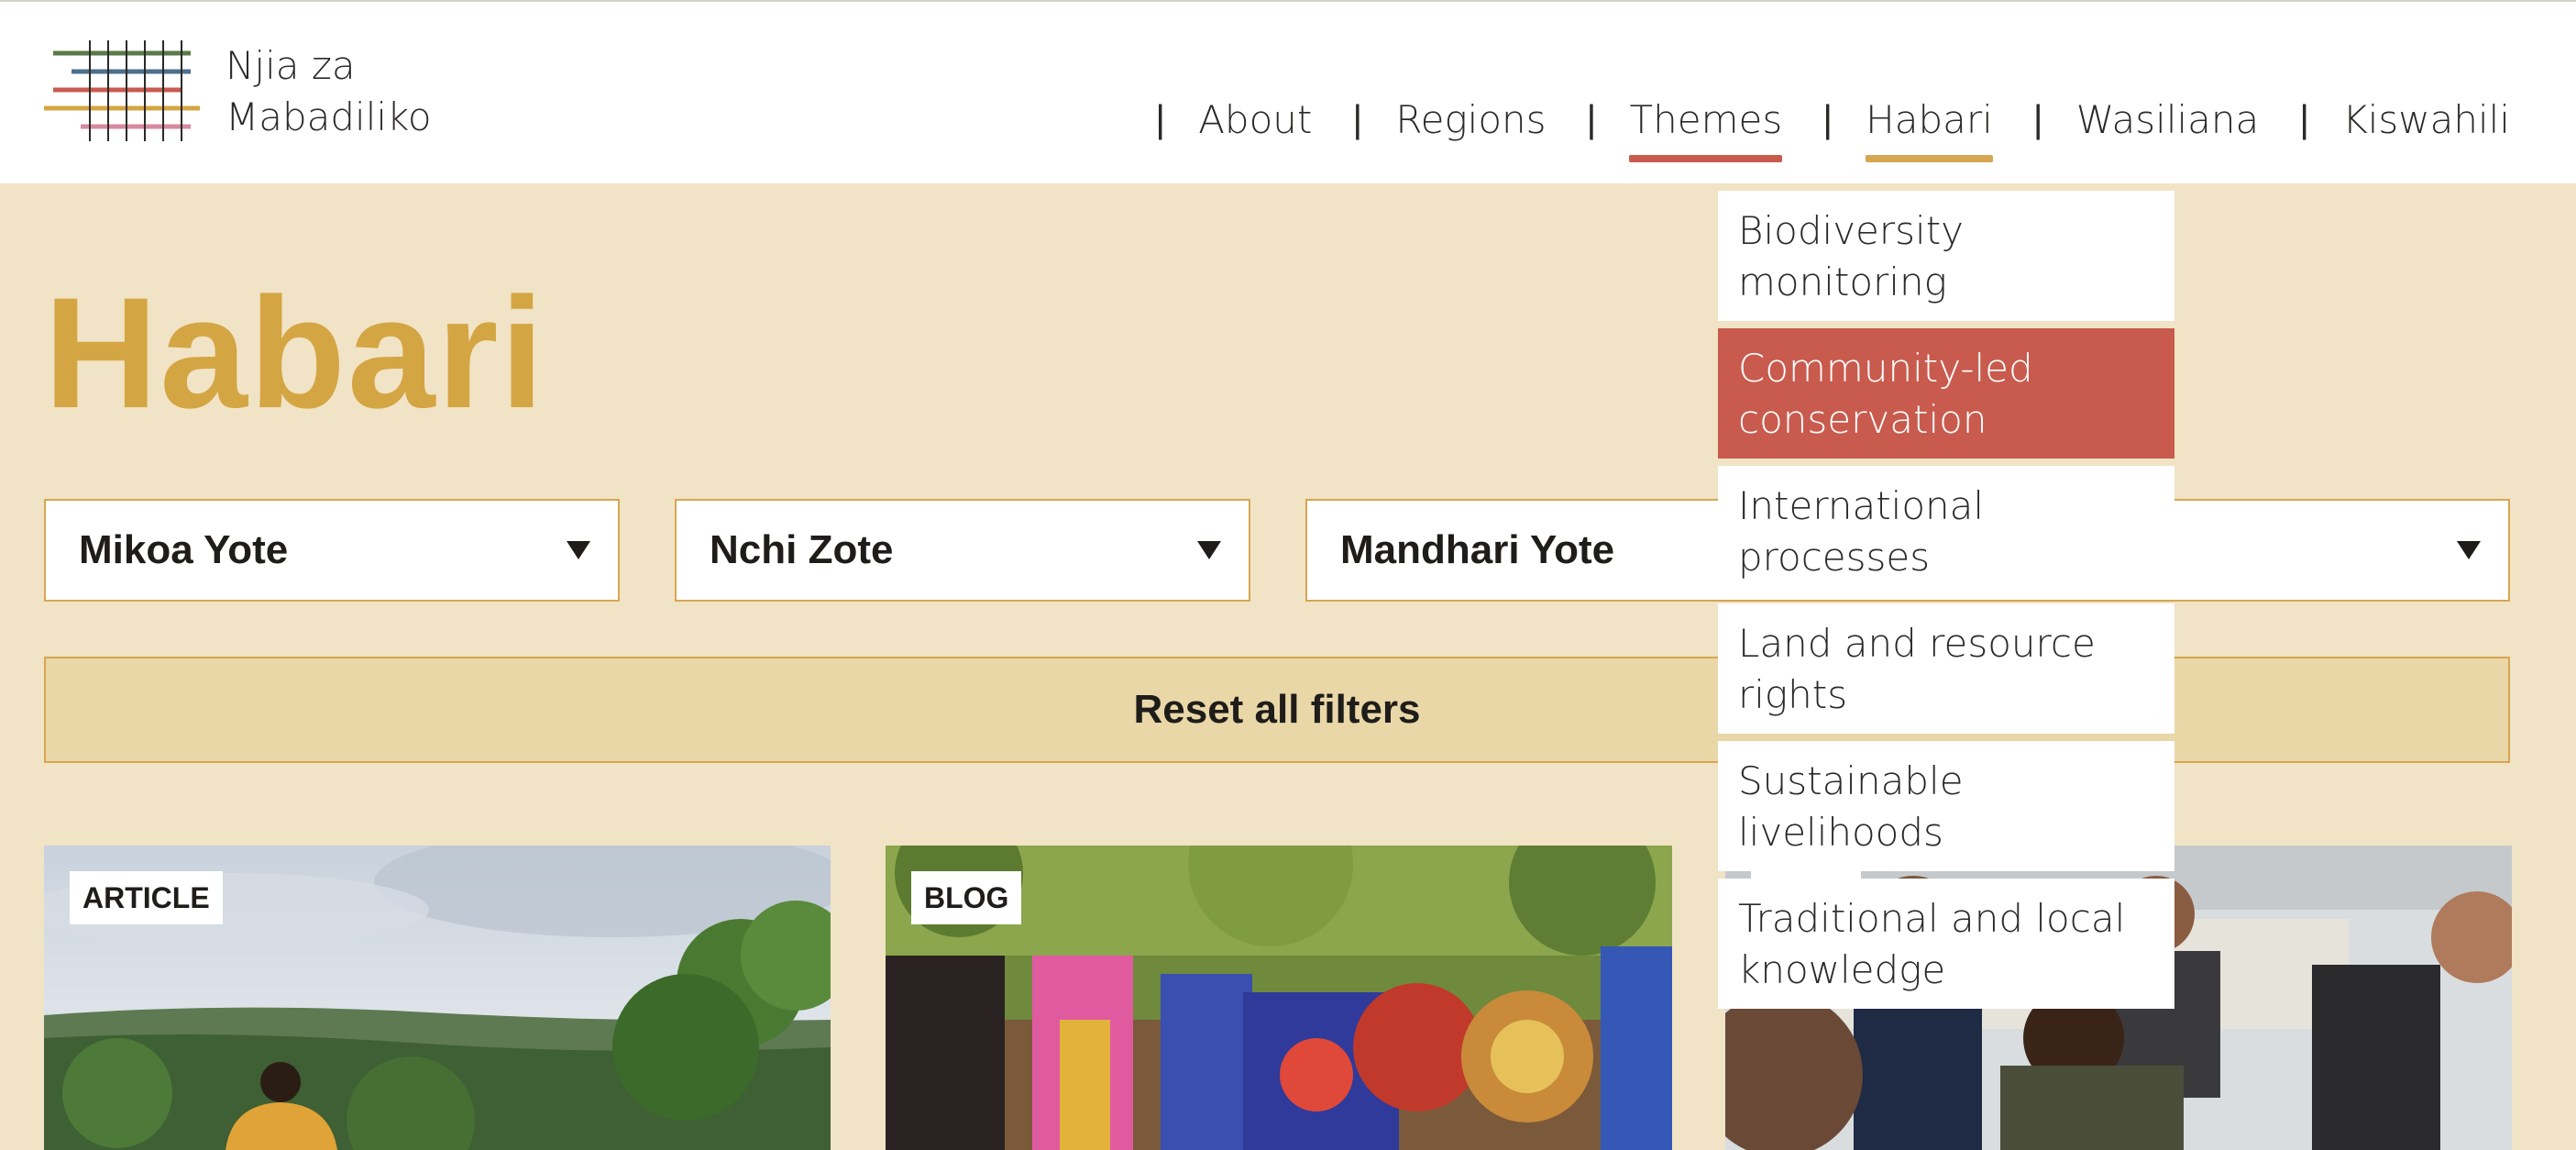 The width and height of the screenshot is (2576, 1150). Describe the element at coordinates (332, 550) in the screenshot. I see `region-filter-select: Mikoa Yote` at that location.